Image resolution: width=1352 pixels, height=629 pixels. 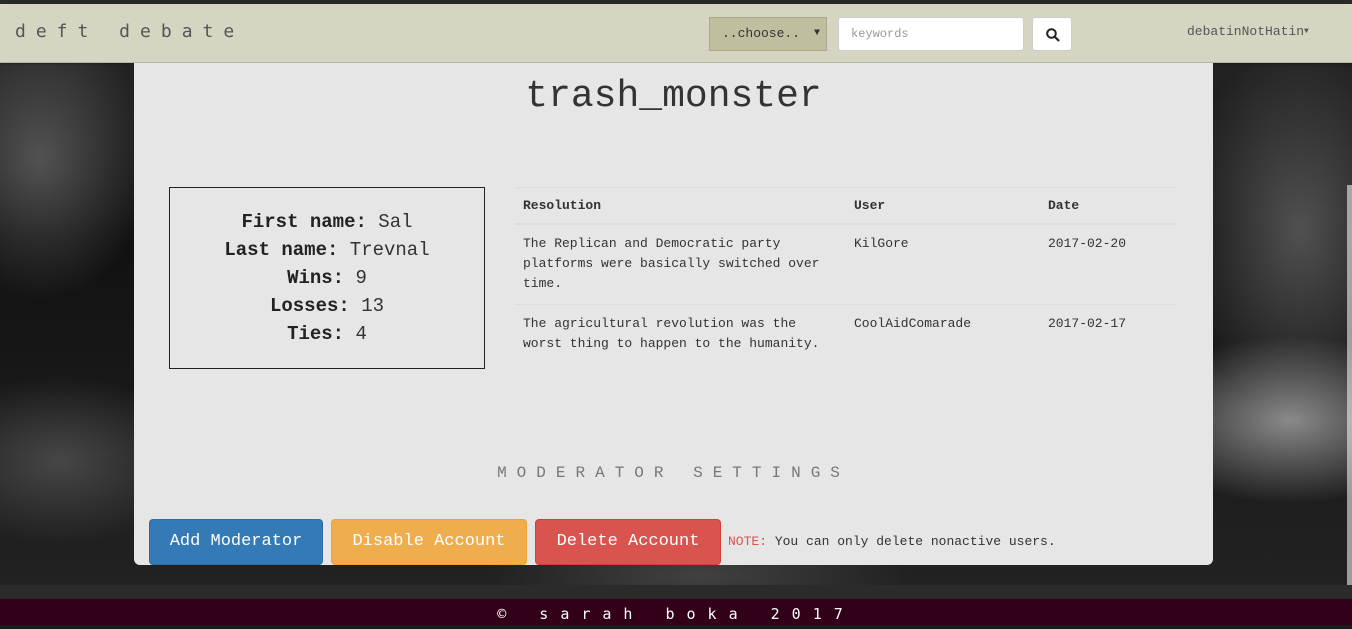 I want to click on last-name-value: Trevnal, so click(x=389, y=250).